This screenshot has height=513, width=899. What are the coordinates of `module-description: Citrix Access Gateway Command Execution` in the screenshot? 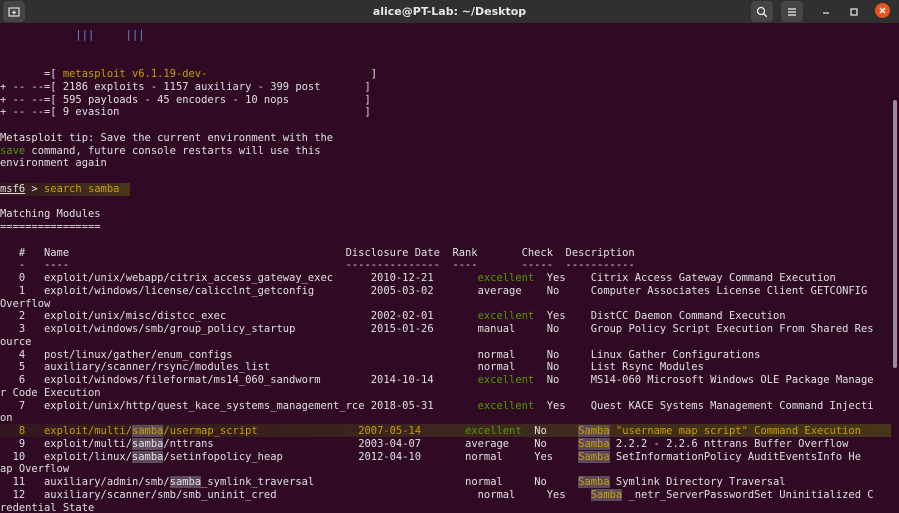 It's located at (713, 278).